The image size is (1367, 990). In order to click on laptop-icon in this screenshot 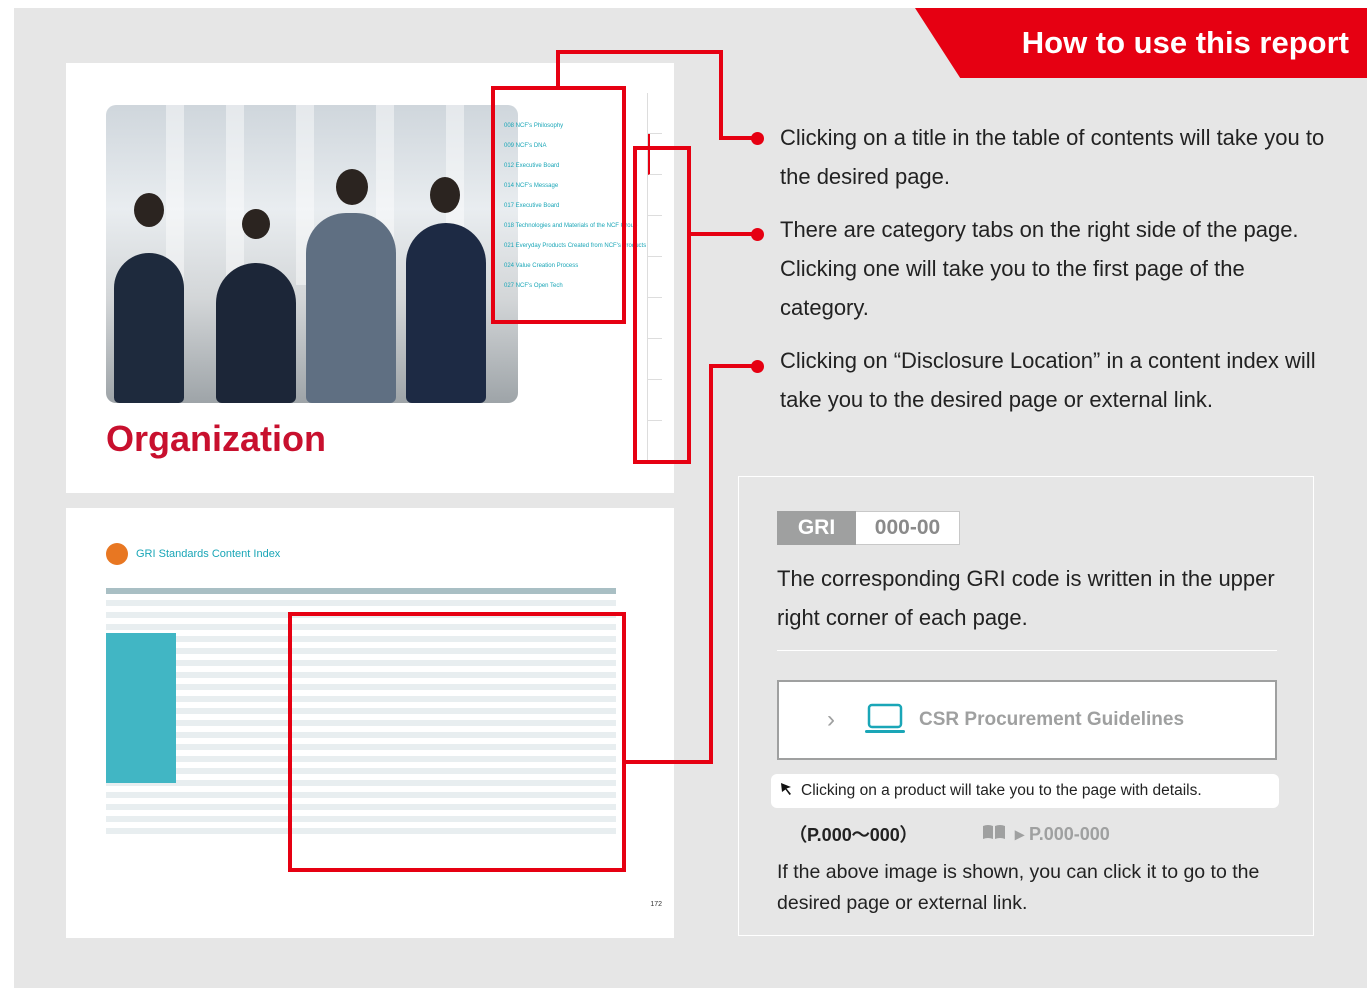, I will do `click(885, 720)`.